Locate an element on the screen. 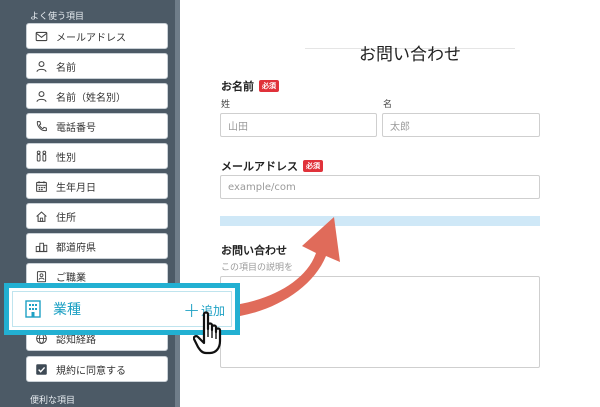  sidebar-item-phone: 電話番号 is located at coordinates (97, 126).